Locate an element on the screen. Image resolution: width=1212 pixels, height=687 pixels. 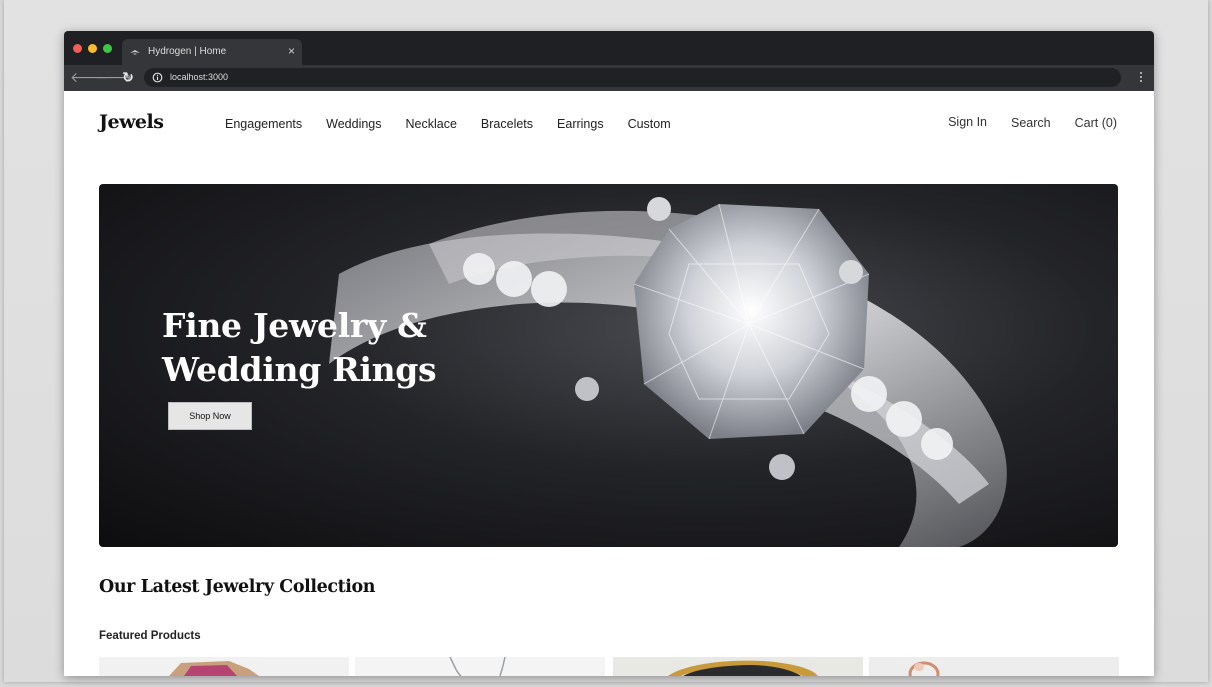
rose-gold-ring-image is located at coordinates (994, 666).